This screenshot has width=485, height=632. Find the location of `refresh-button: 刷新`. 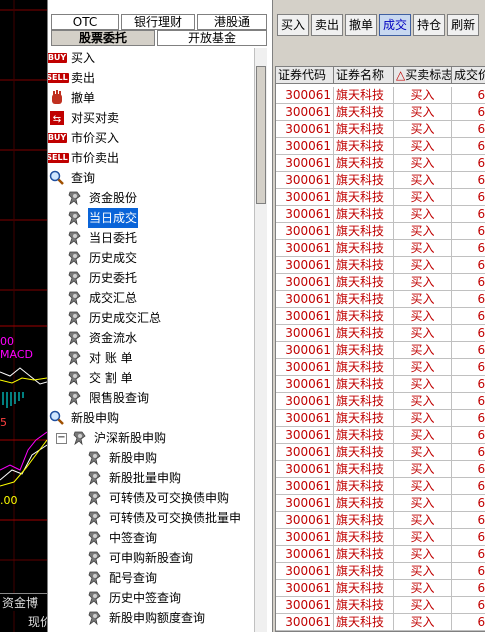

refresh-button: 刷新 is located at coordinates (463, 25).